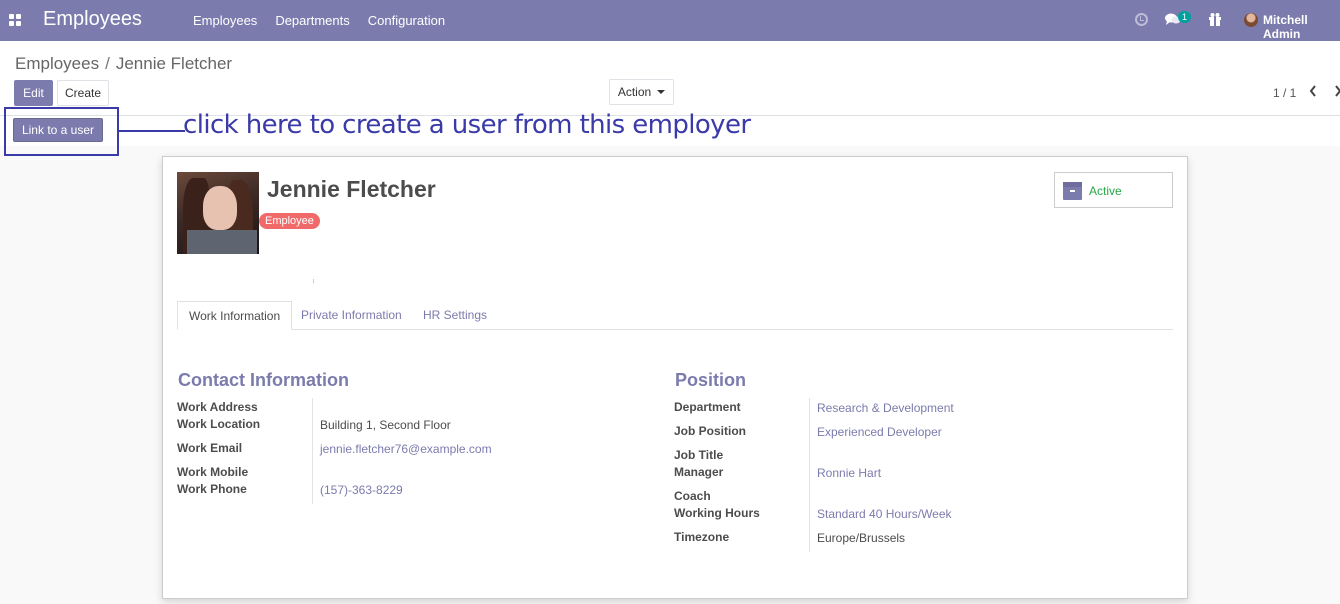  I want to click on position-label-separator, so click(809, 475).